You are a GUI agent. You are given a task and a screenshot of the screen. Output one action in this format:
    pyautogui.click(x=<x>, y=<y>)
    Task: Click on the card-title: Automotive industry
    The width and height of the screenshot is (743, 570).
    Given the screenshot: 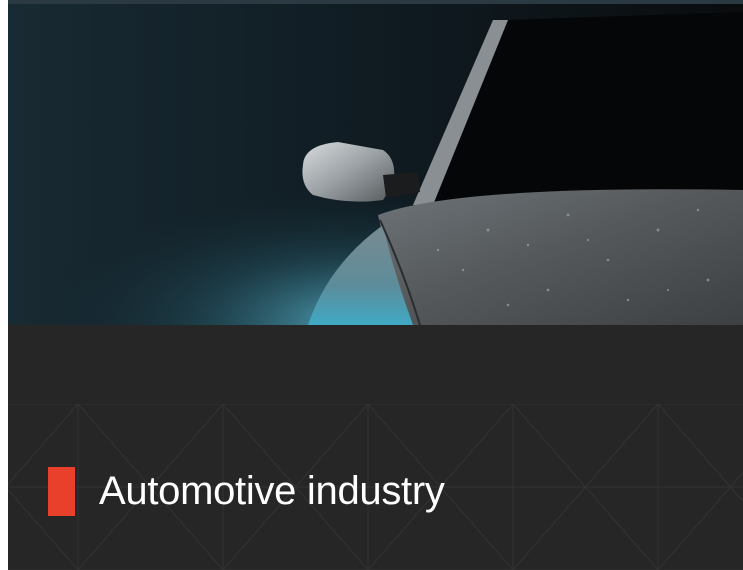 What is the action you would take?
    pyautogui.click(x=272, y=491)
    